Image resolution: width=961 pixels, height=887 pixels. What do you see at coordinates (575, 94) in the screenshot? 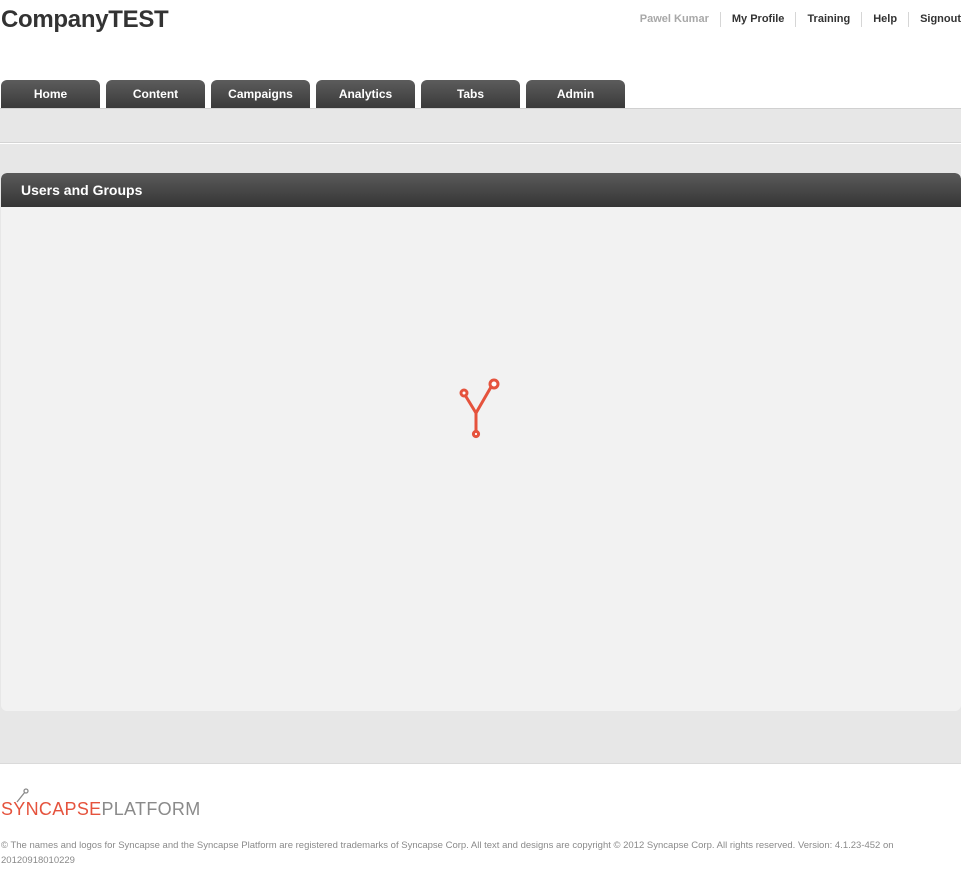
I see `tab-admin: Admin` at bounding box center [575, 94].